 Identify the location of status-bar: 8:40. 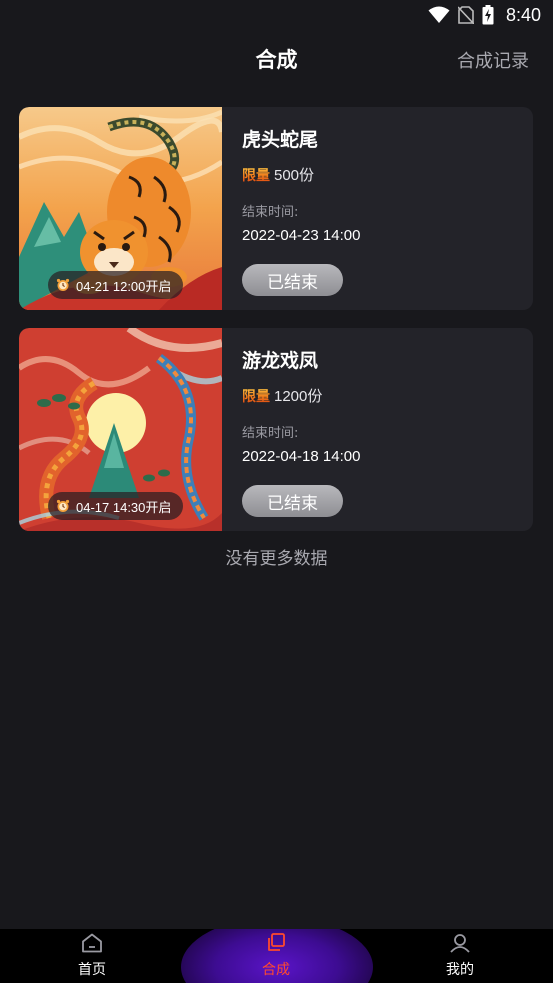
(276, 15).